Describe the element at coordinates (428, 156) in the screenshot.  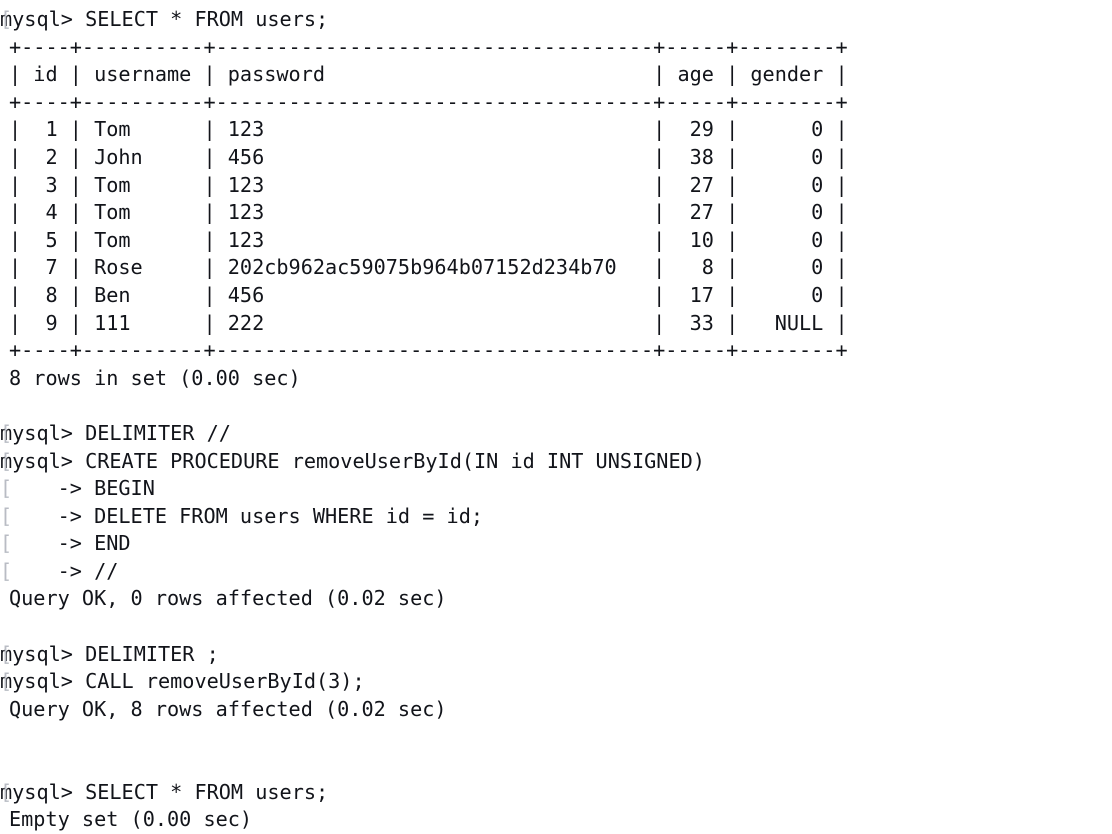
I see `terminal-line-text: | 2 | John | 456 | 38 | 0 |` at that location.